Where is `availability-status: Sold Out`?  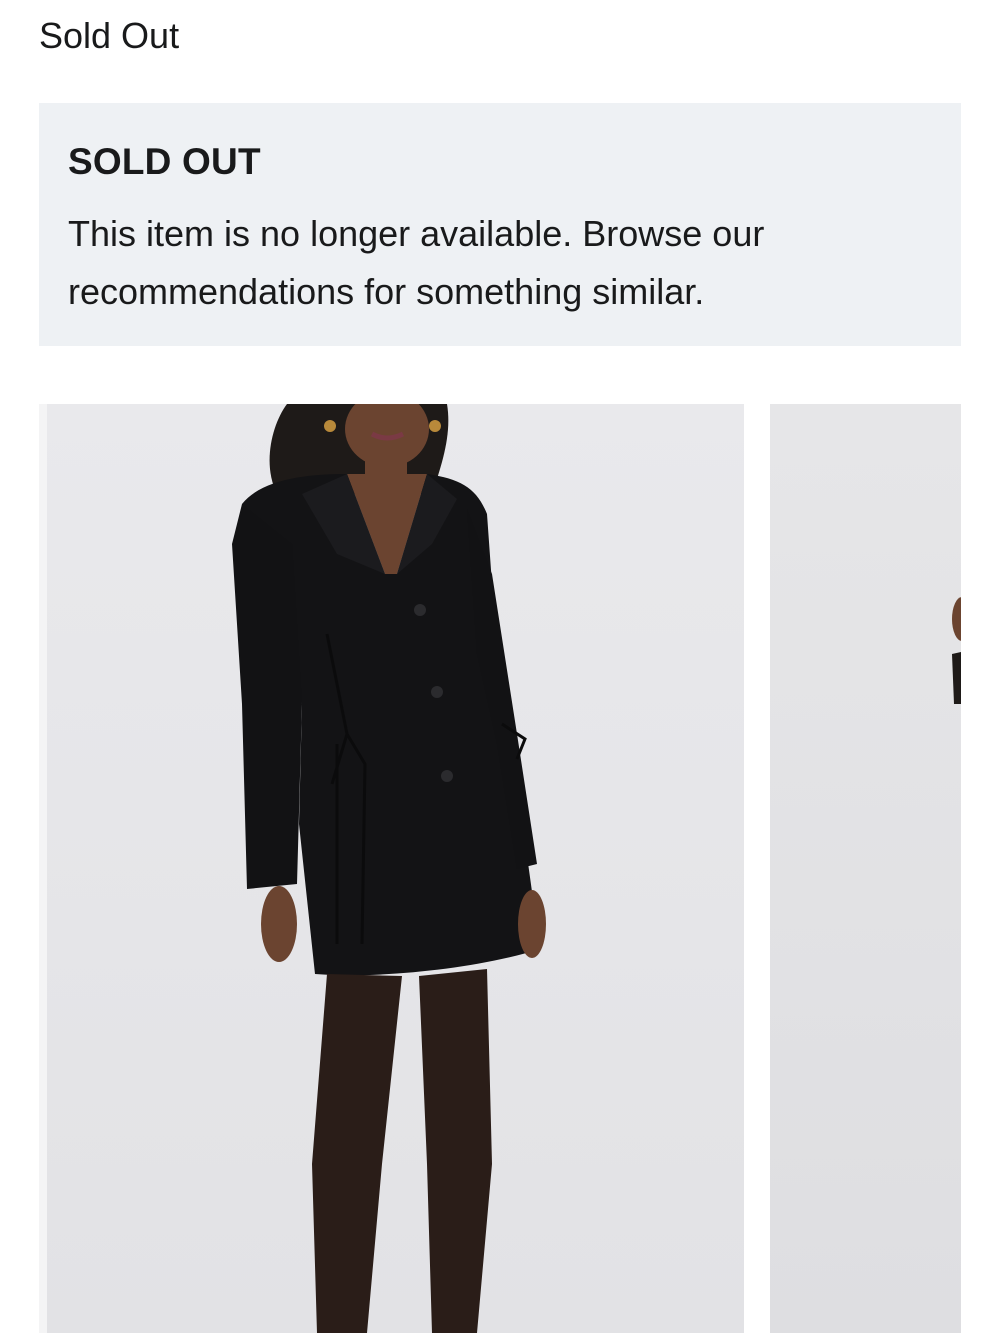
availability-status: Sold Out is located at coordinates (109, 35).